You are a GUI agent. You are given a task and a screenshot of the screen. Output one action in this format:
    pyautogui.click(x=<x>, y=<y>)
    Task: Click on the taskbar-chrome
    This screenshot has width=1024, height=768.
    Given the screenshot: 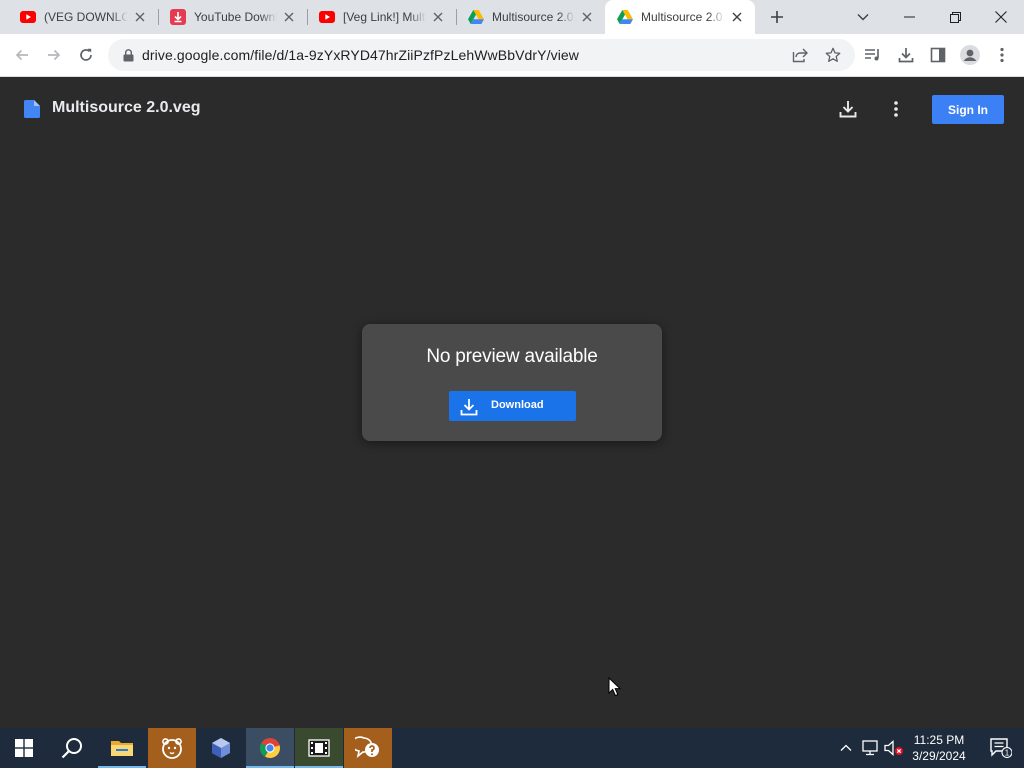 What is the action you would take?
    pyautogui.click(x=270, y=748)
    